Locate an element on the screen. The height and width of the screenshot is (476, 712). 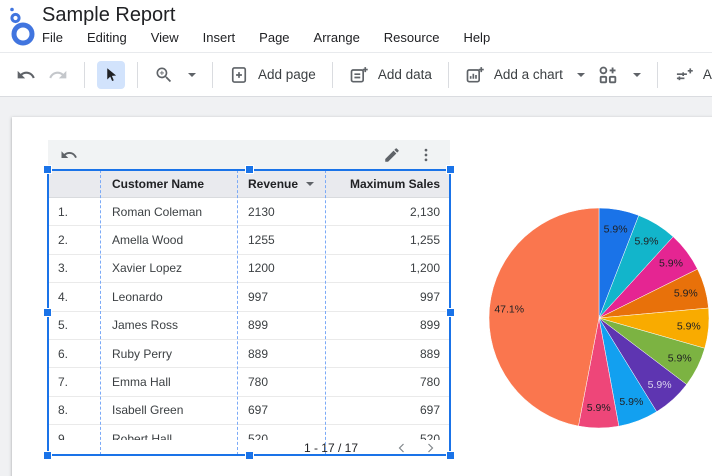
table-row: 7. Emma Hall 780 780 is located at coordinates (249, 382).